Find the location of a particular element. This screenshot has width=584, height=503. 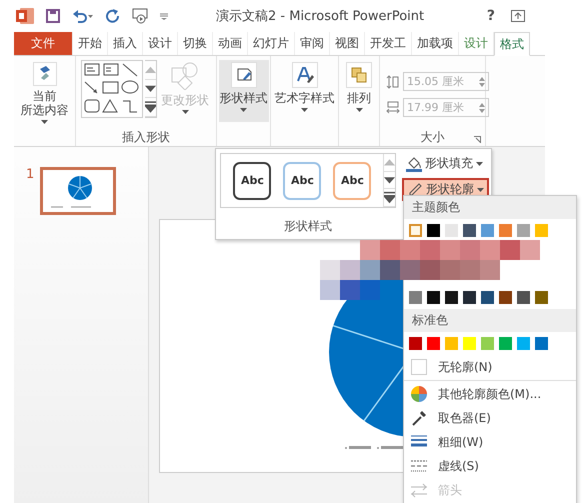

ribbon-tab: 开发工 is located at coordinates (388, 43).